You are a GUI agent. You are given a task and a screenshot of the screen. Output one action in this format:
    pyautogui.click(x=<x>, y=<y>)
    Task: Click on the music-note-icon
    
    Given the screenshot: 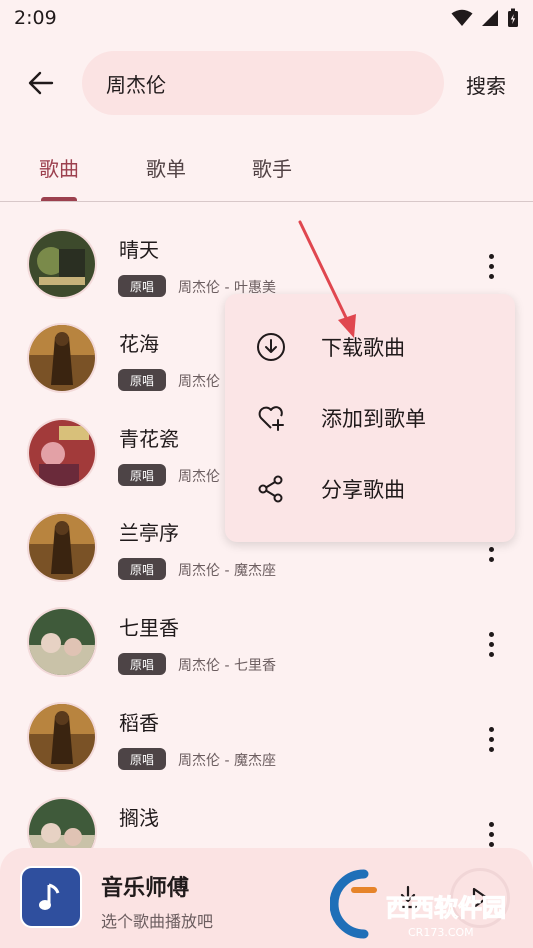 What is the action you would take?
    pyautogui.click(x=49, y=896)
    